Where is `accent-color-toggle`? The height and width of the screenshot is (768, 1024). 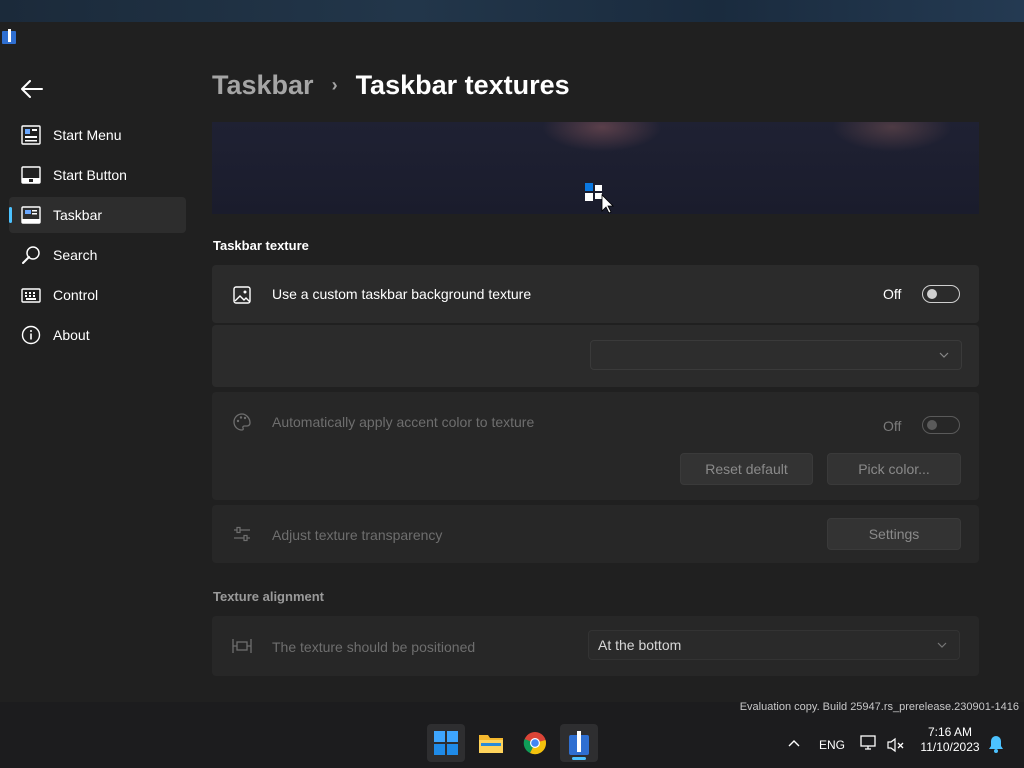 accent-color-toggle is located at coordinates (941, 425).